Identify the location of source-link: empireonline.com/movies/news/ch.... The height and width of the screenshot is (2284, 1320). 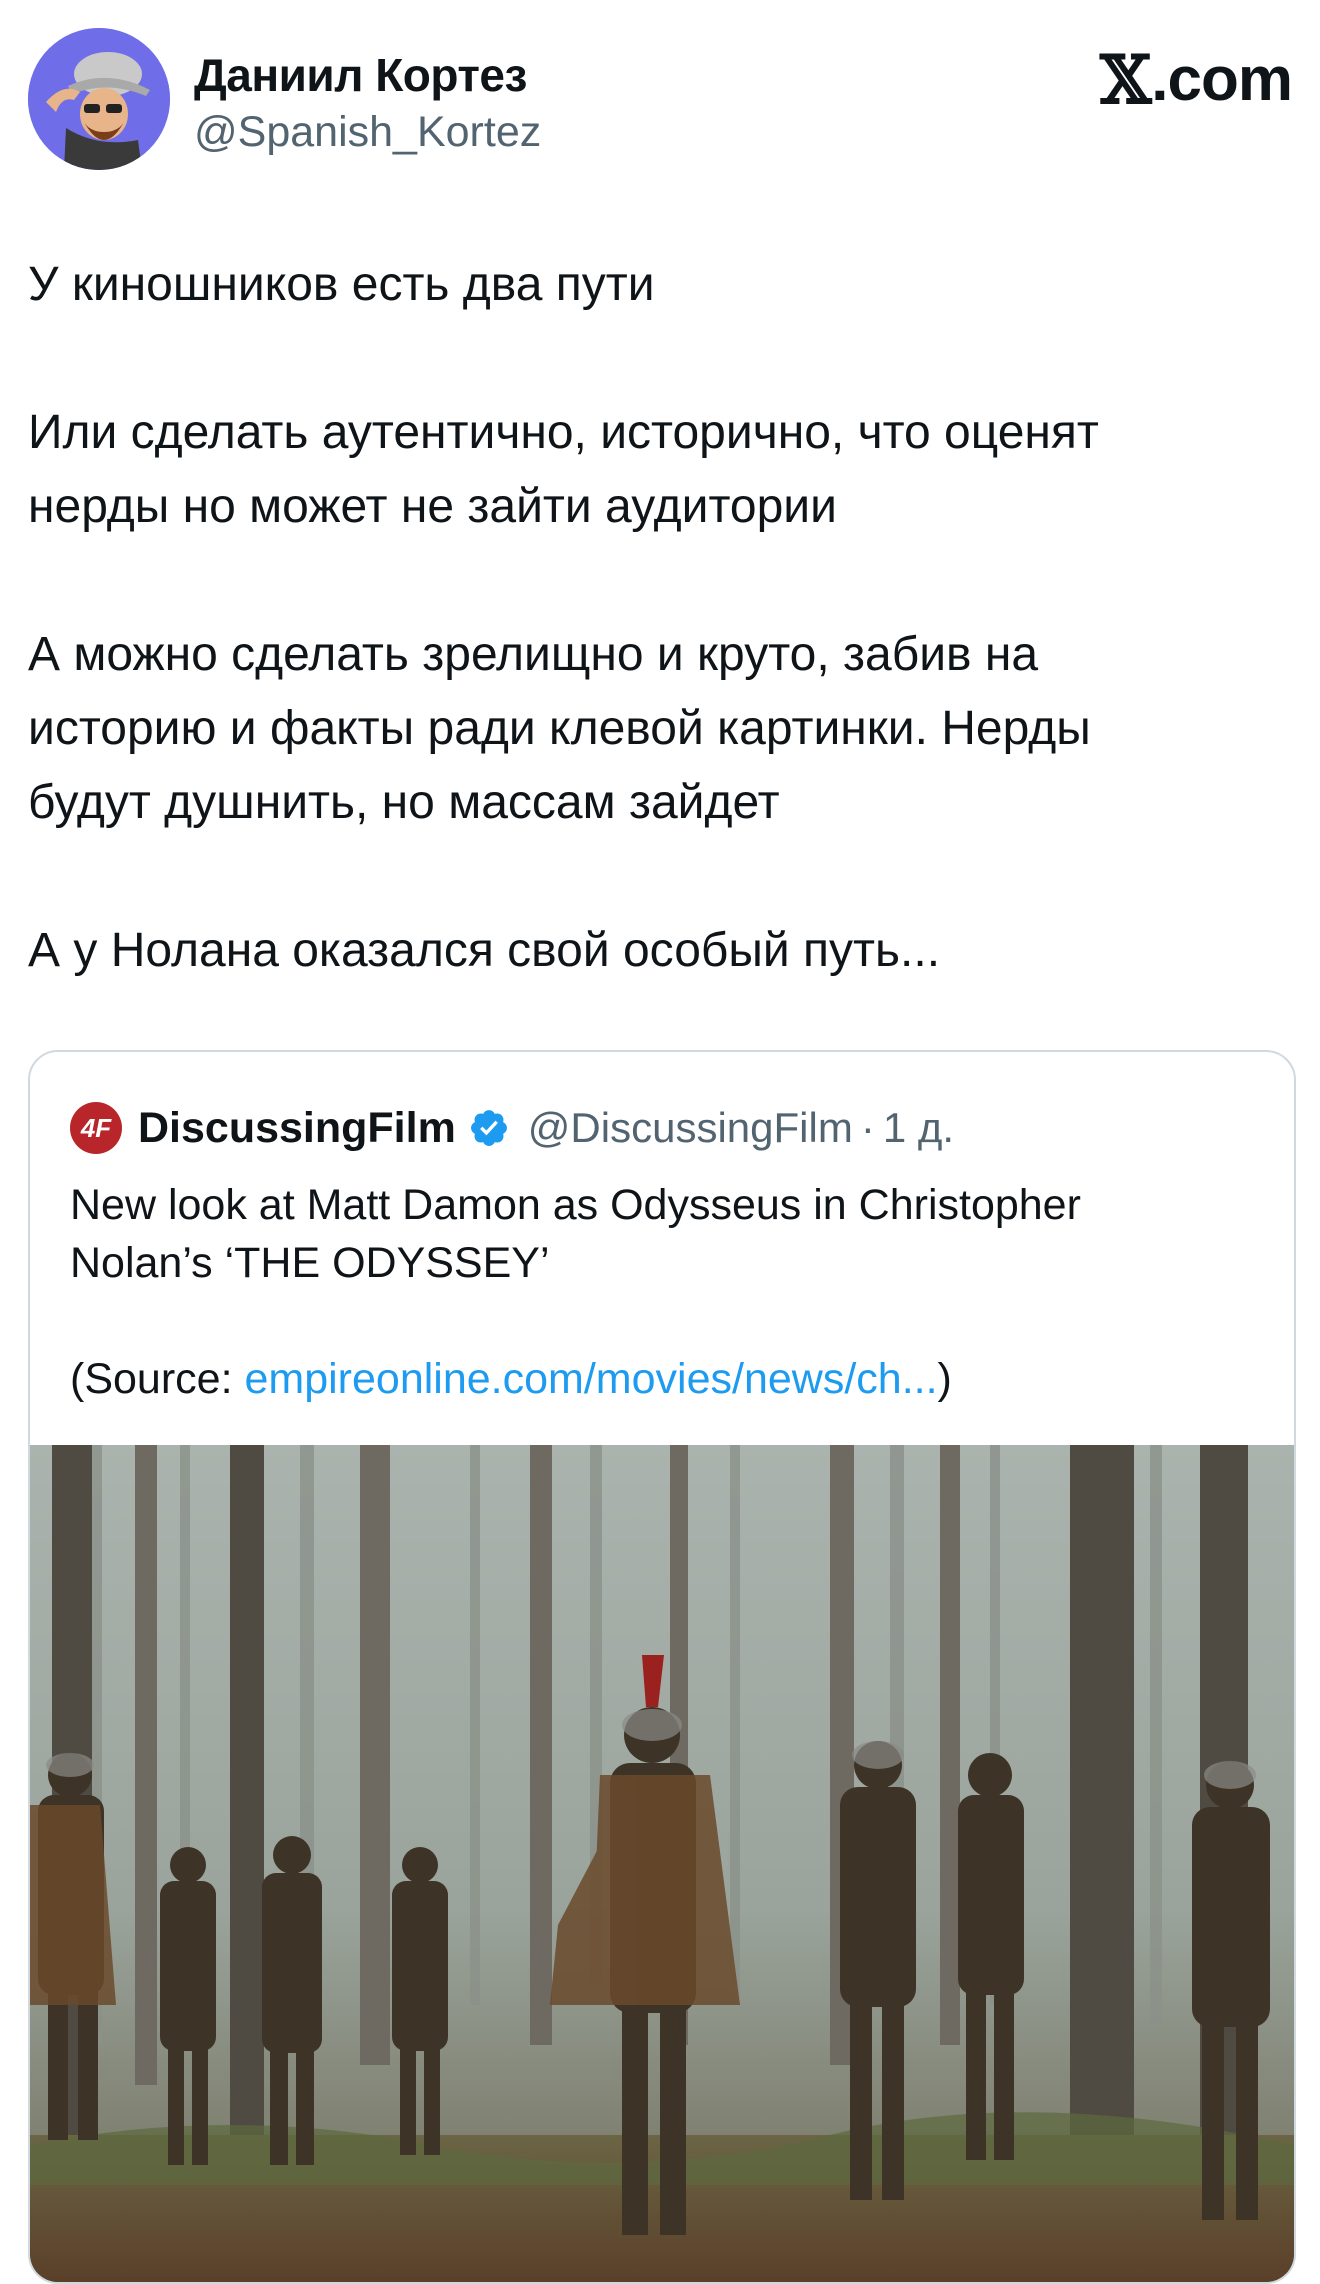
(590, 1379).